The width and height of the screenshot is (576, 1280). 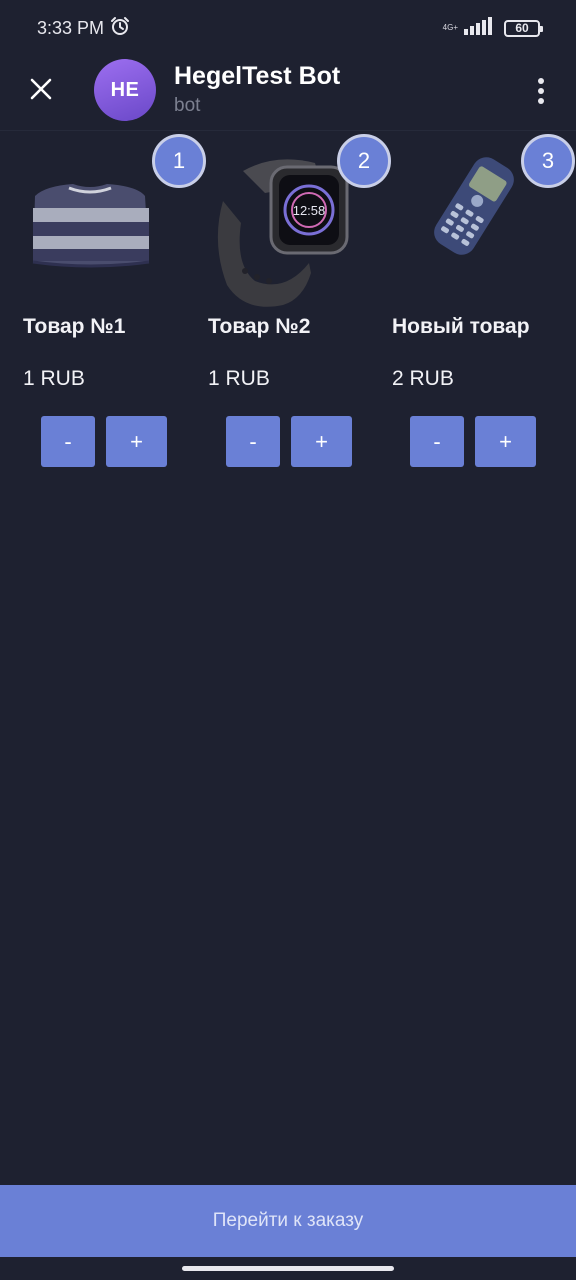 What do you see at coordinates (288, 1221) in the screenshot?
I see `go-to-order-button: Перейти к заказу` at bounding box center [288, 1221].